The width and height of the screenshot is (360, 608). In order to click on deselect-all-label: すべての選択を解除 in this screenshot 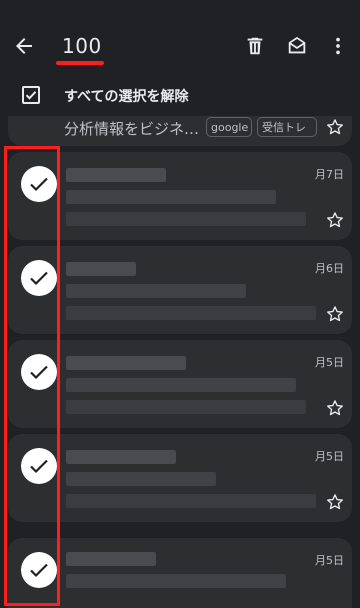, I will do `click(126, 97)`.